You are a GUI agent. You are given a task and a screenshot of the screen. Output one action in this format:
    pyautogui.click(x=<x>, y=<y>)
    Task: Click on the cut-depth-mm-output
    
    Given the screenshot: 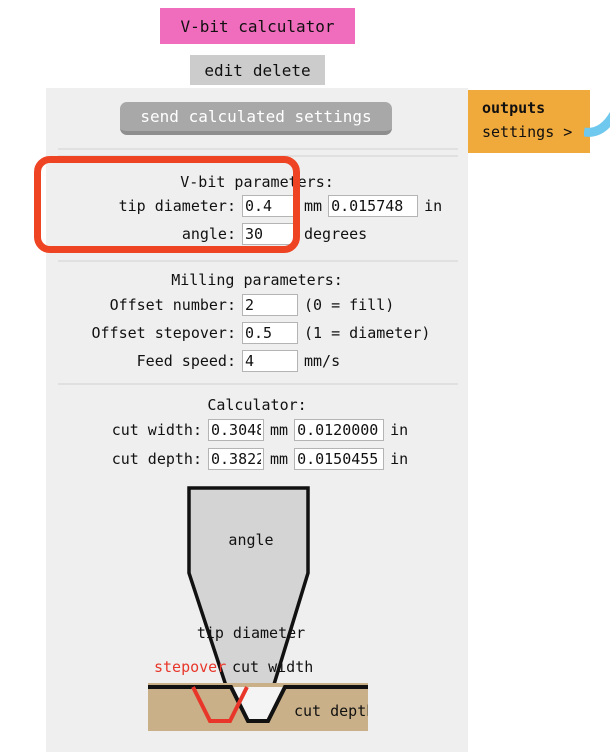 What is the action you would take?
    pyautogui.click(x=236, y=459)
    